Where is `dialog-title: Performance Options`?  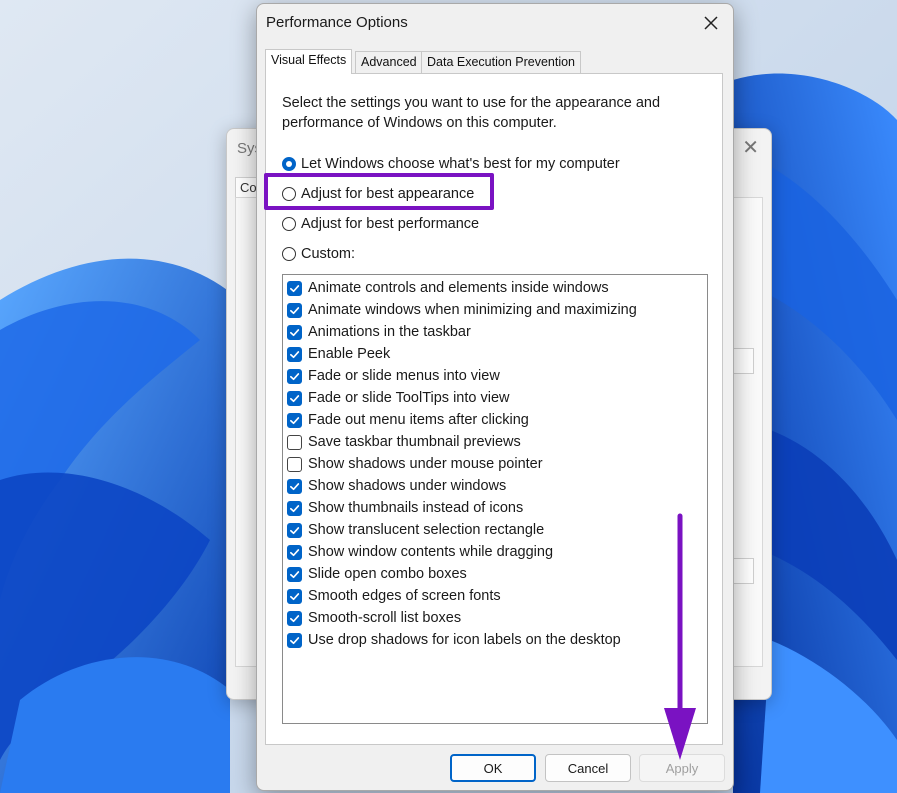 dialog-title: Performance Options is located at coordinates (337, 22).